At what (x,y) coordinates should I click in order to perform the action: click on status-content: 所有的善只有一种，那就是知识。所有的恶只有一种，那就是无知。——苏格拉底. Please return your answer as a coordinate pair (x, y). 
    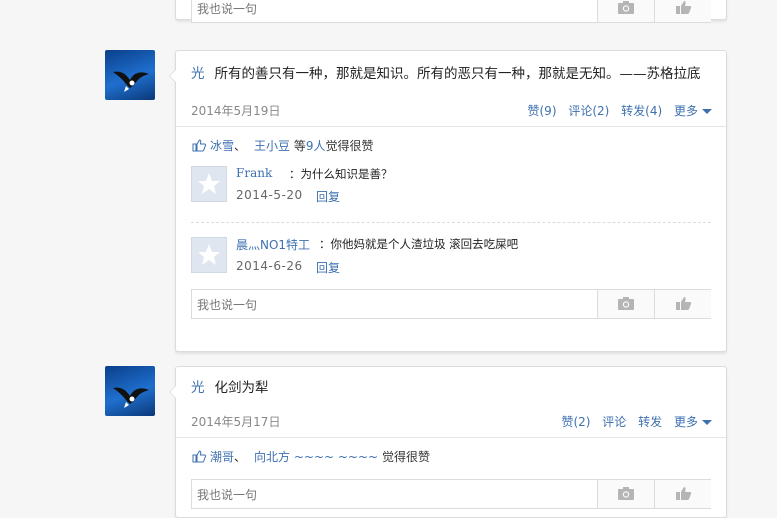
    Looking at the image, I should click on (457, 74).